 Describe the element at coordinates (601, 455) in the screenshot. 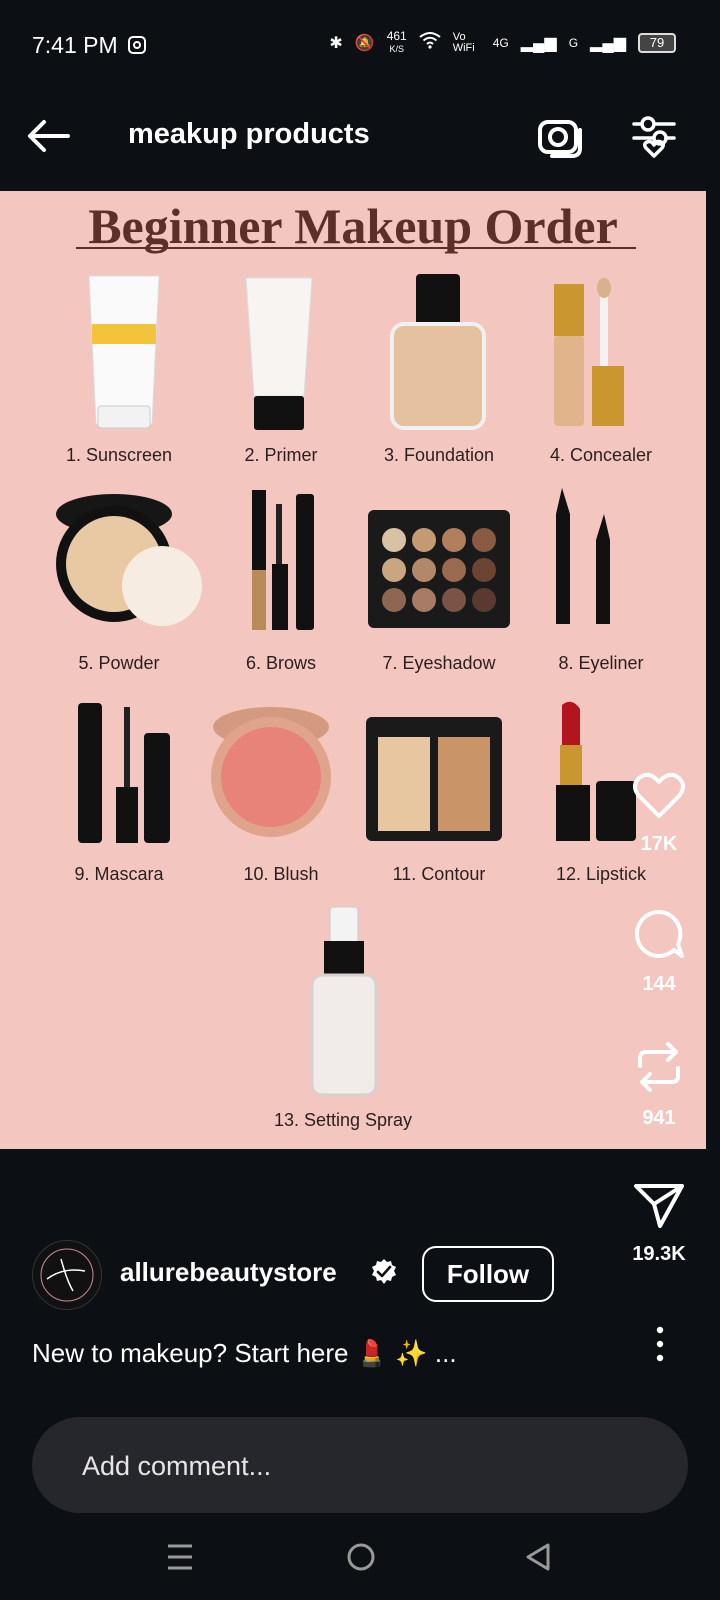

I see `label-concealer: 4. Concealer` at that location.